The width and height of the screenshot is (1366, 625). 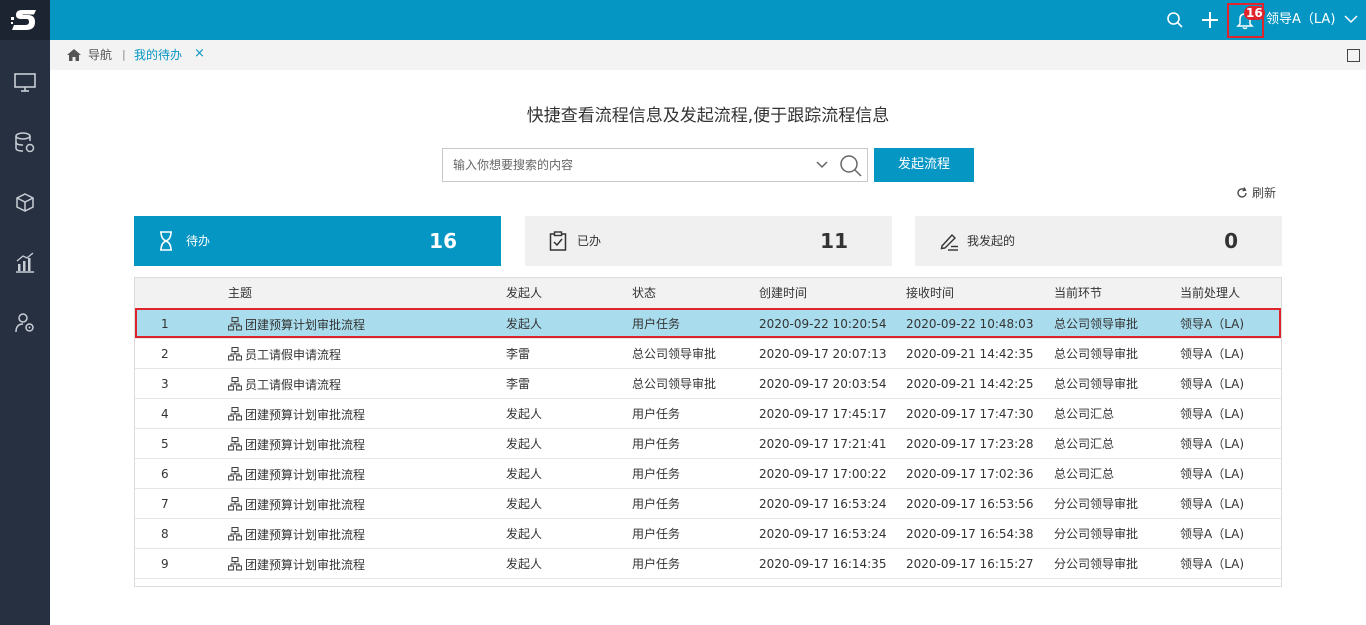 I want to click on row-received-time: 2020-09-17 16:15:27, so click(x=970, y=564).